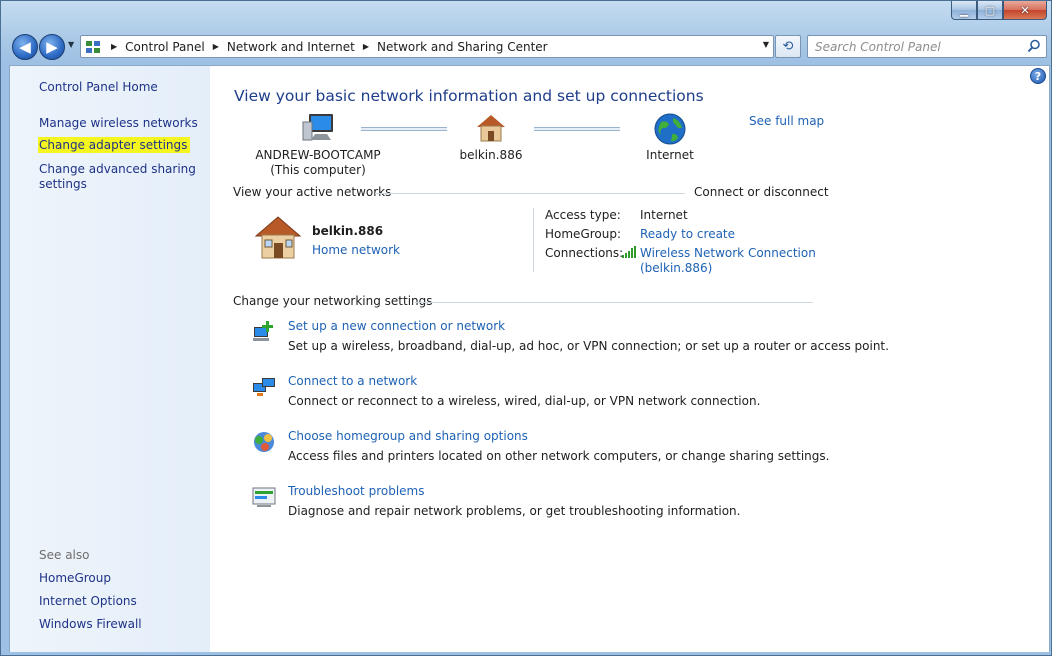 This screenshot has width=1052, height=656. Describe the element at coordinates (629, 253) in the screenshot. I see `signal-bars-icon` at that location.